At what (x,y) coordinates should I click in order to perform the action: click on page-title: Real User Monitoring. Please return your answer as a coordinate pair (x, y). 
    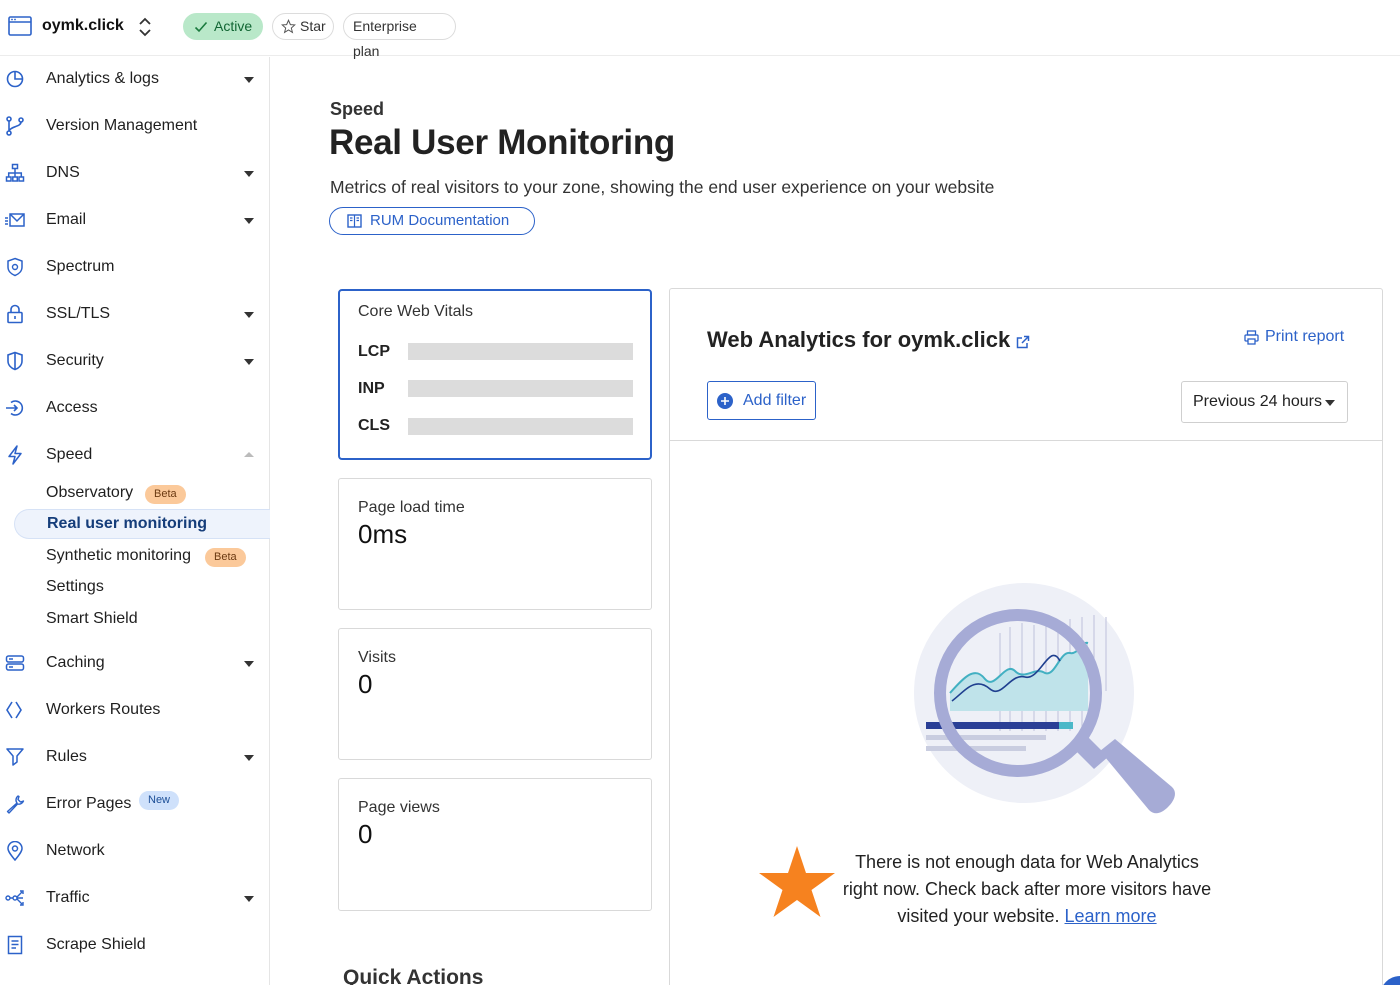
    Looking at the image, I should click on (502, 142).